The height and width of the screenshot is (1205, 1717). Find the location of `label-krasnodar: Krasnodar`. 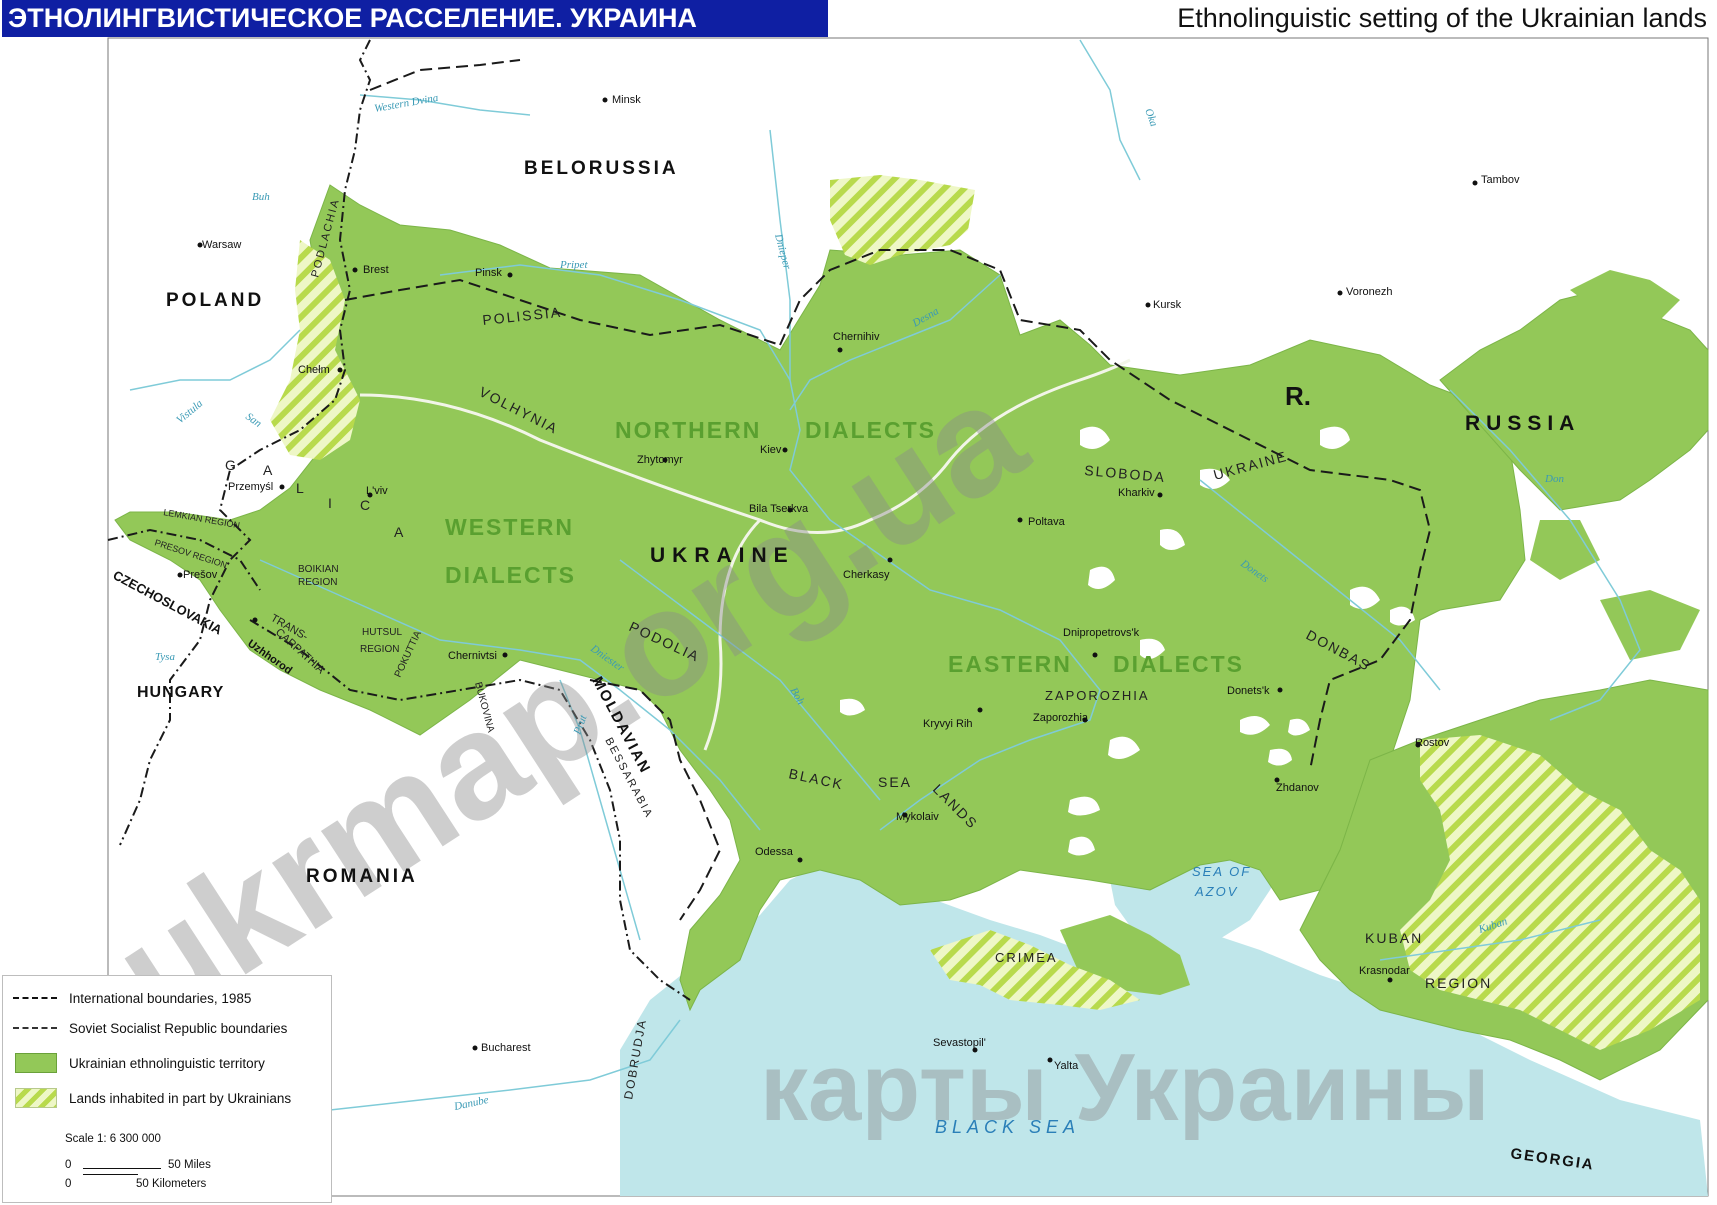

label-krasnodar: Krasnodar is located at coordinates (1384, 971).